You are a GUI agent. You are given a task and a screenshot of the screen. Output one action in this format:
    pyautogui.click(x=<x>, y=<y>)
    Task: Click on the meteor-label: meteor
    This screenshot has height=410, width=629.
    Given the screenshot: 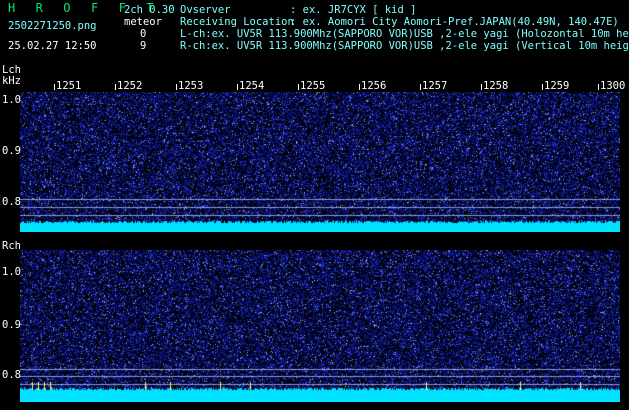 What is the action you would take?
    pyautogui.click(x=143, y=22)
    